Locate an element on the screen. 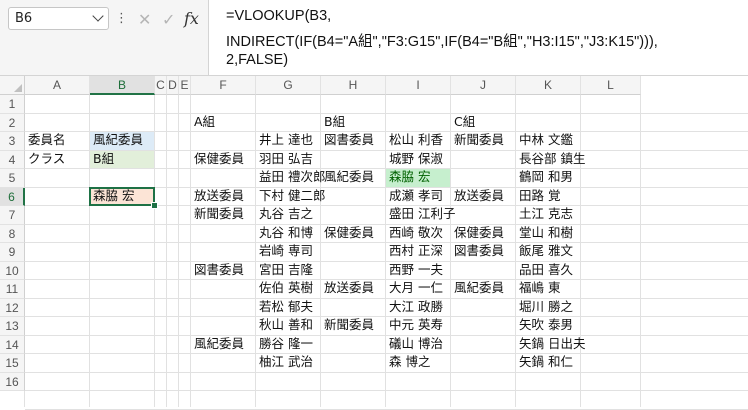 This screenshot has height=410, width=748. row-header-6: 6 is located at coordinates (12, 196).